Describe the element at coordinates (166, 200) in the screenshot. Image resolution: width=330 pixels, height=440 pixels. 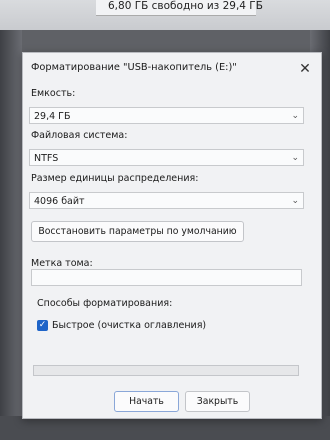
I see `allocation-unit-select: 4096 байт ⌄` at that location.